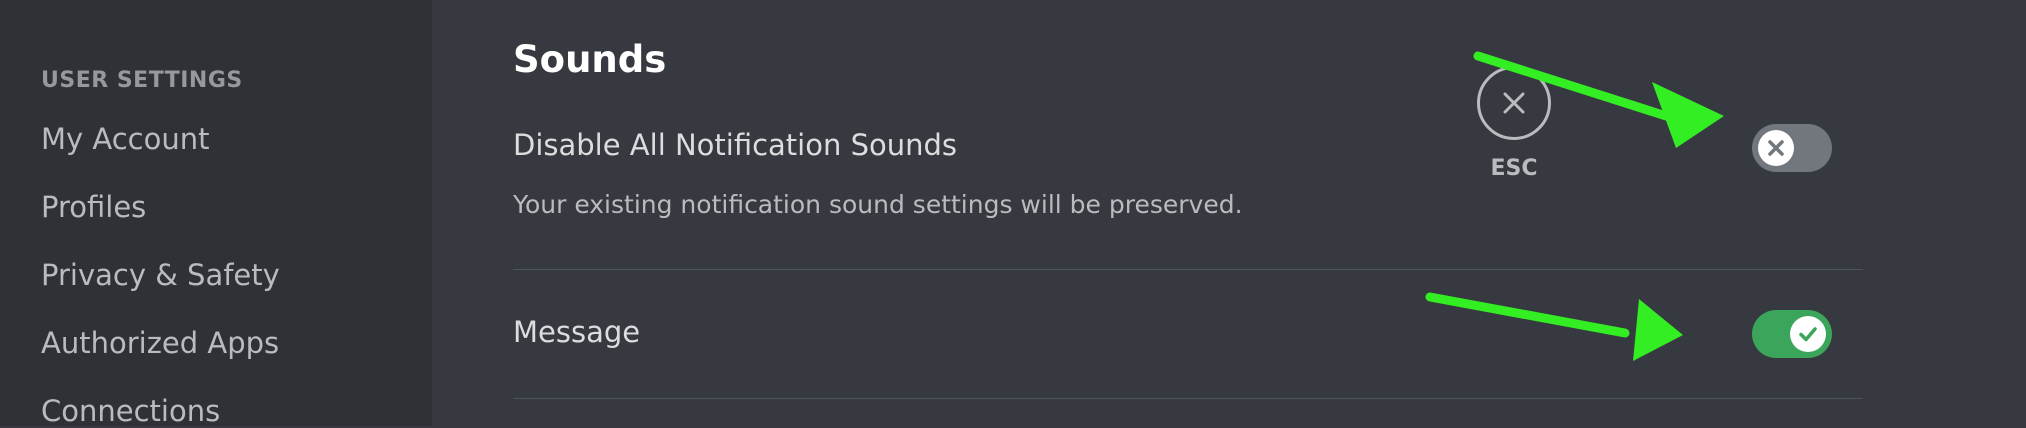 Image resolution: width=2026 pixels, height=428 pixels. Describe the element at coordinates (590, 59) in the screenshot. I see `section-title: Sounds` at that location.